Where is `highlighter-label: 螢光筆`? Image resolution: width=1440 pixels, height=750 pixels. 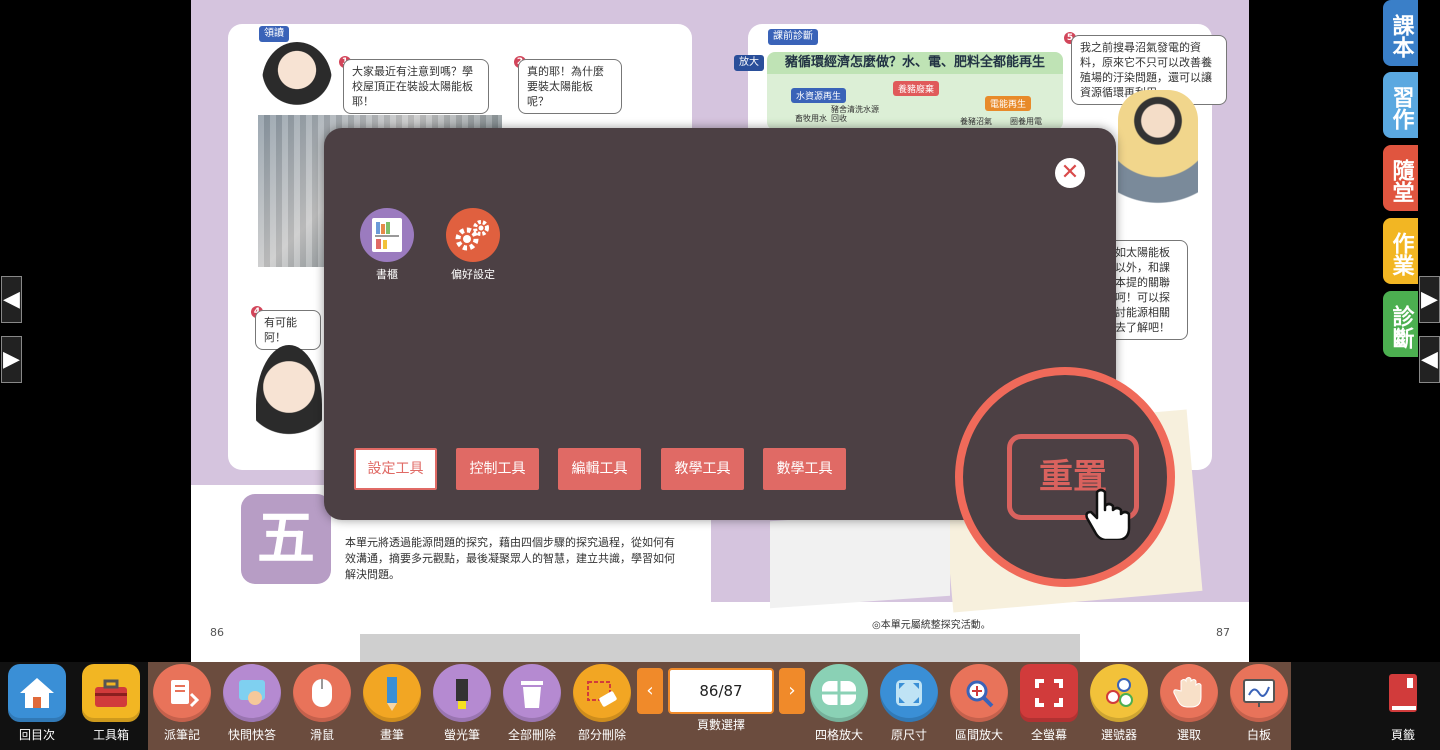
highlighter-label: 螢光筆 is located at coordinates (461, 735).